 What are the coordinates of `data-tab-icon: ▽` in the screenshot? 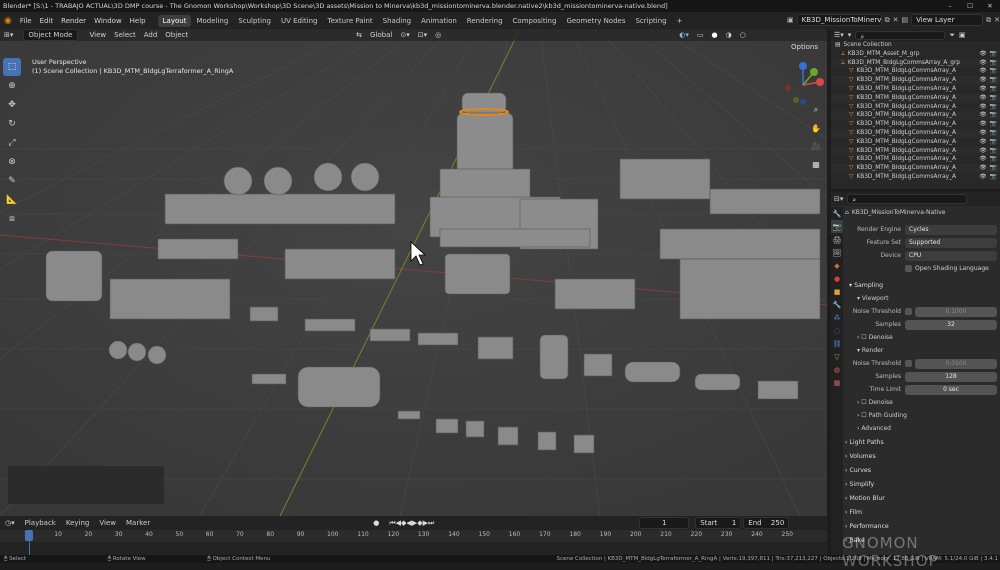 It's located at (837, 356).